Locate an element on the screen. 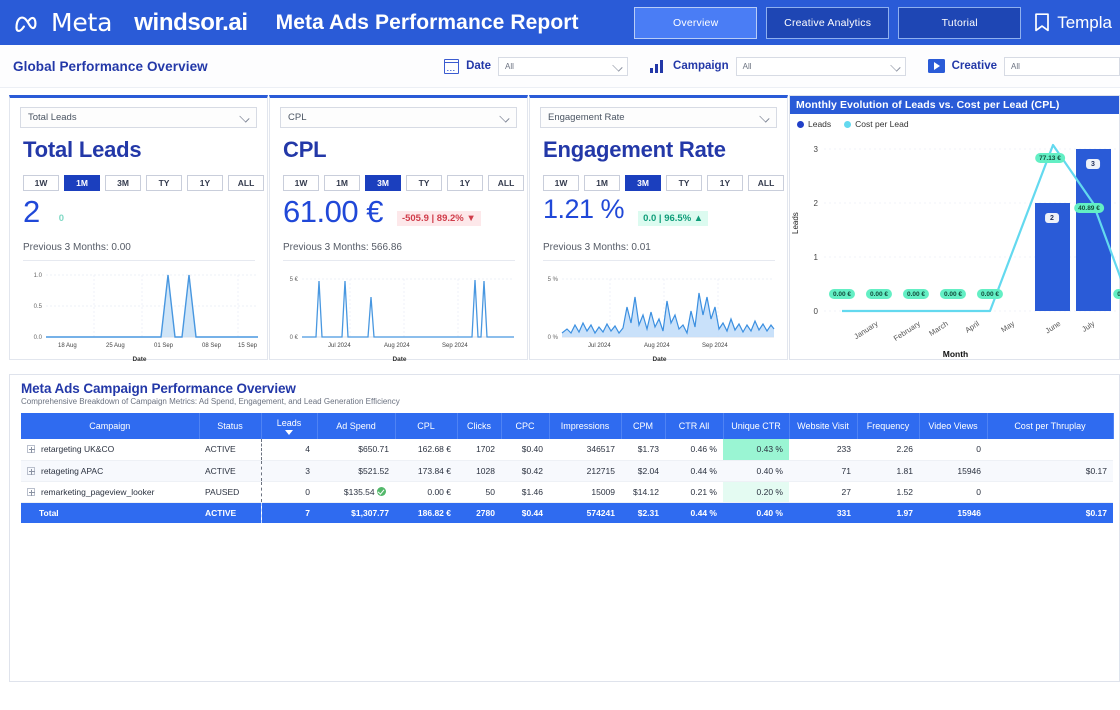  col-leads-label: Leads is located at coordinates (289, 422).